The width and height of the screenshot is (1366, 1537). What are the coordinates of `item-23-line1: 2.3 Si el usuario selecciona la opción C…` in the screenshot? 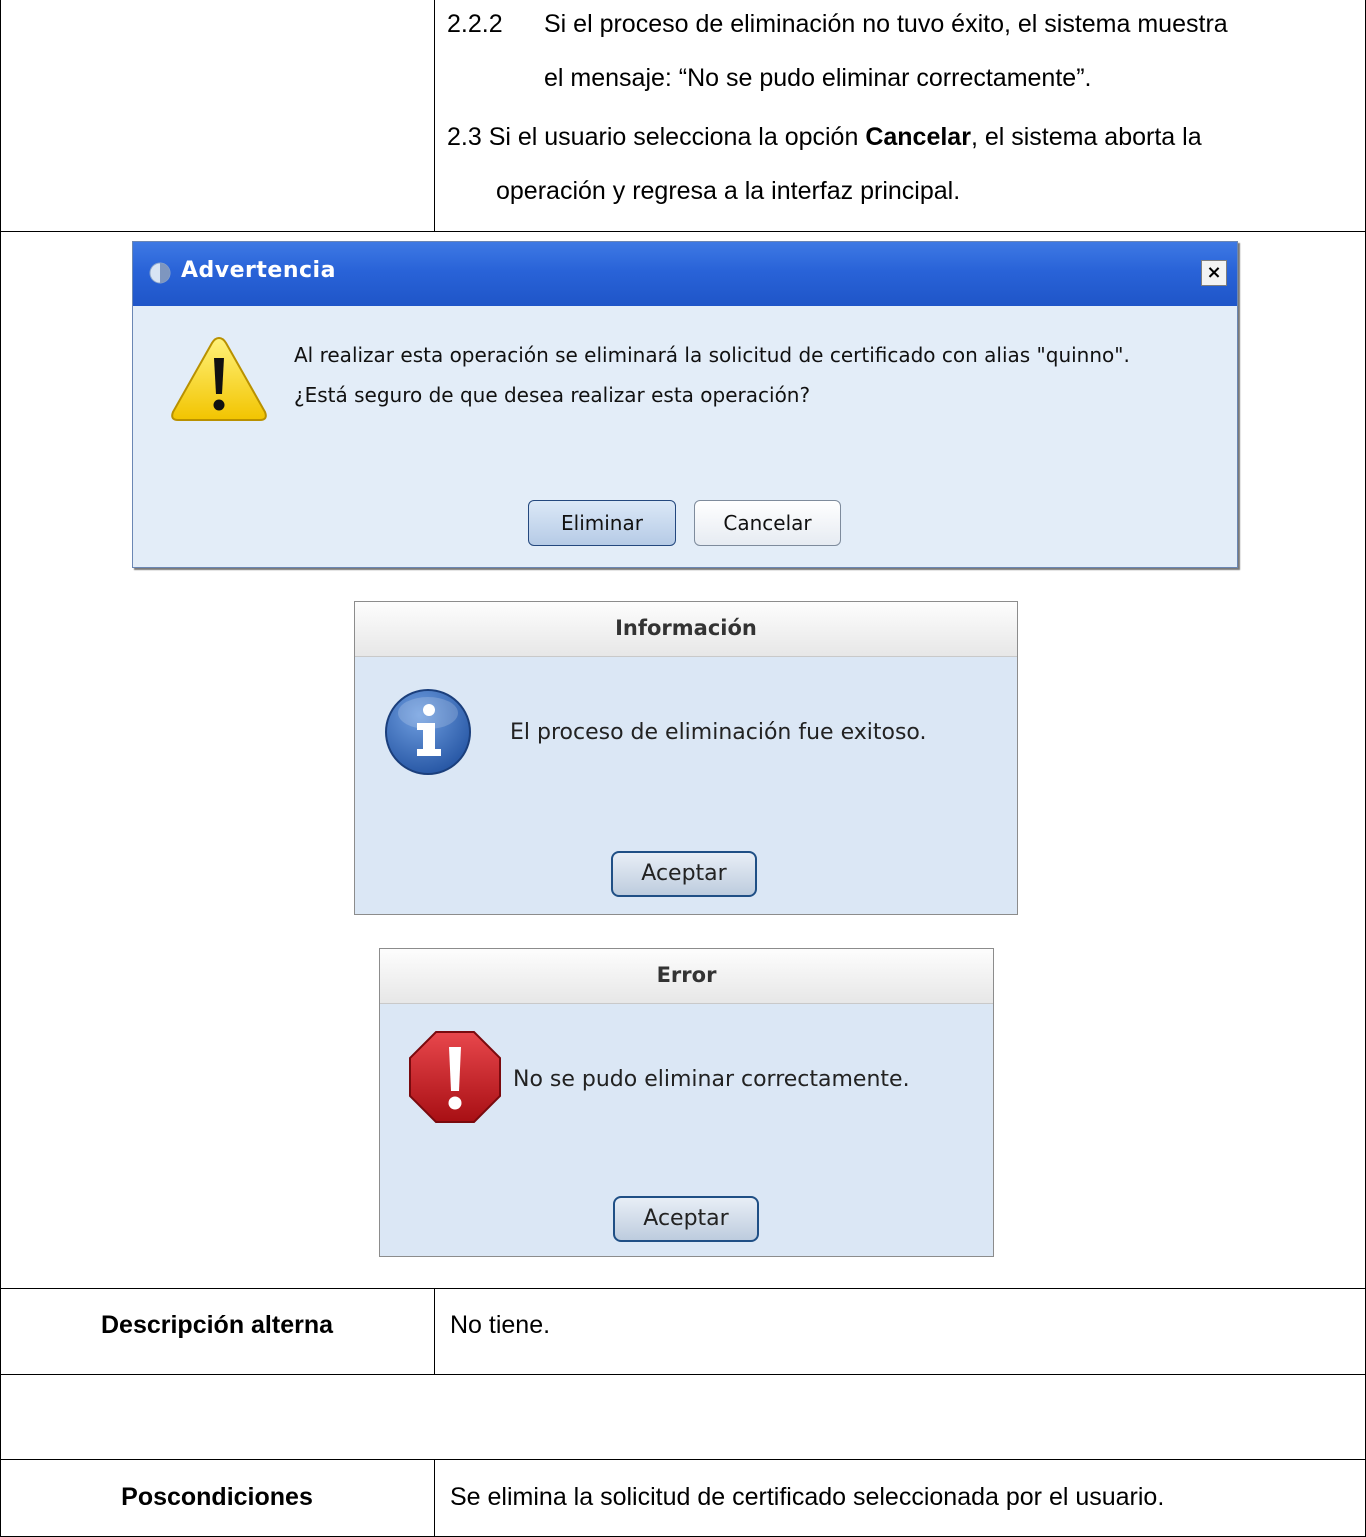 It's located at (824, 137).